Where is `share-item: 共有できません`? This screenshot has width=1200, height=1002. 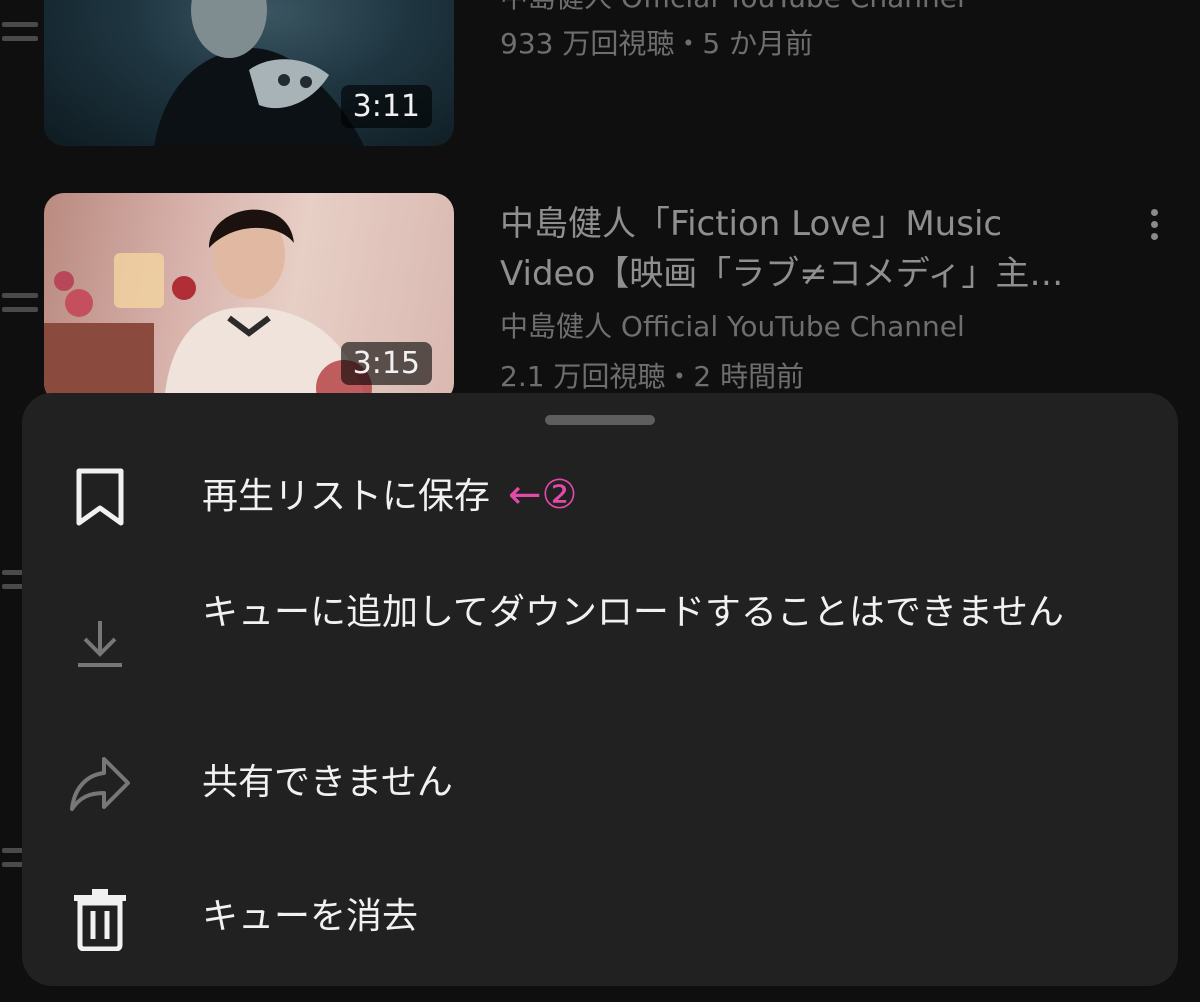
share-item: 共有できません is located at coordinates (600, 786).